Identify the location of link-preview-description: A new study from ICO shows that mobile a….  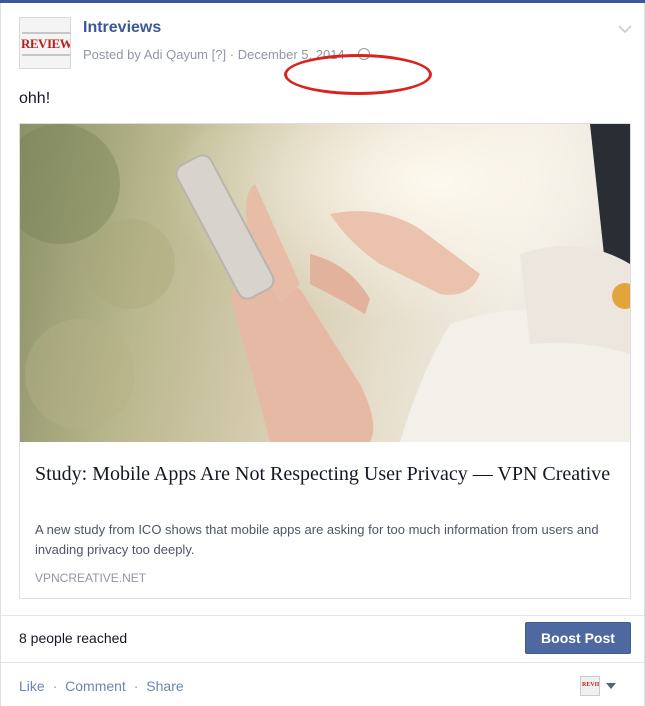
(317, 539).